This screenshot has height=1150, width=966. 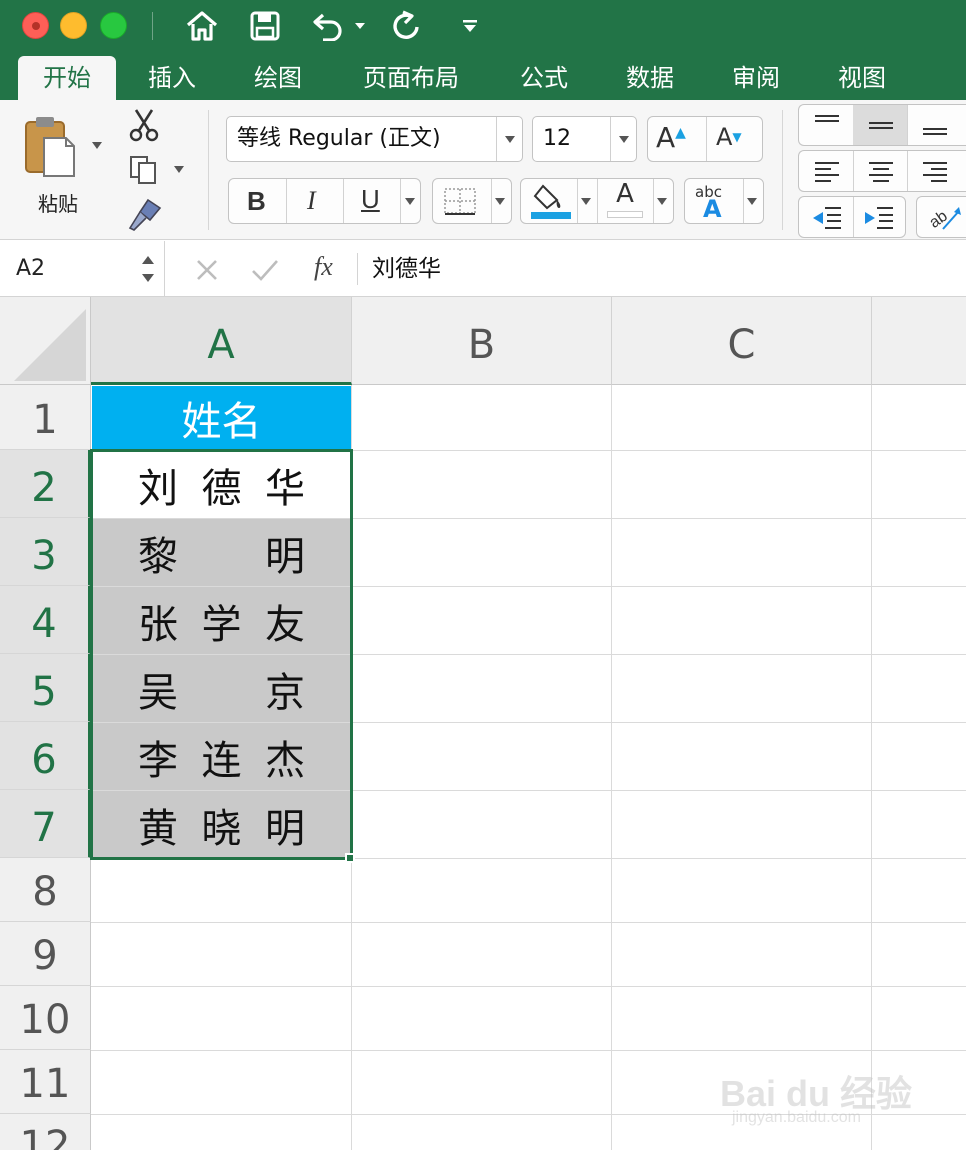 I want to click on tab-page-layout: 页面布局, so click(x=411, y=78).